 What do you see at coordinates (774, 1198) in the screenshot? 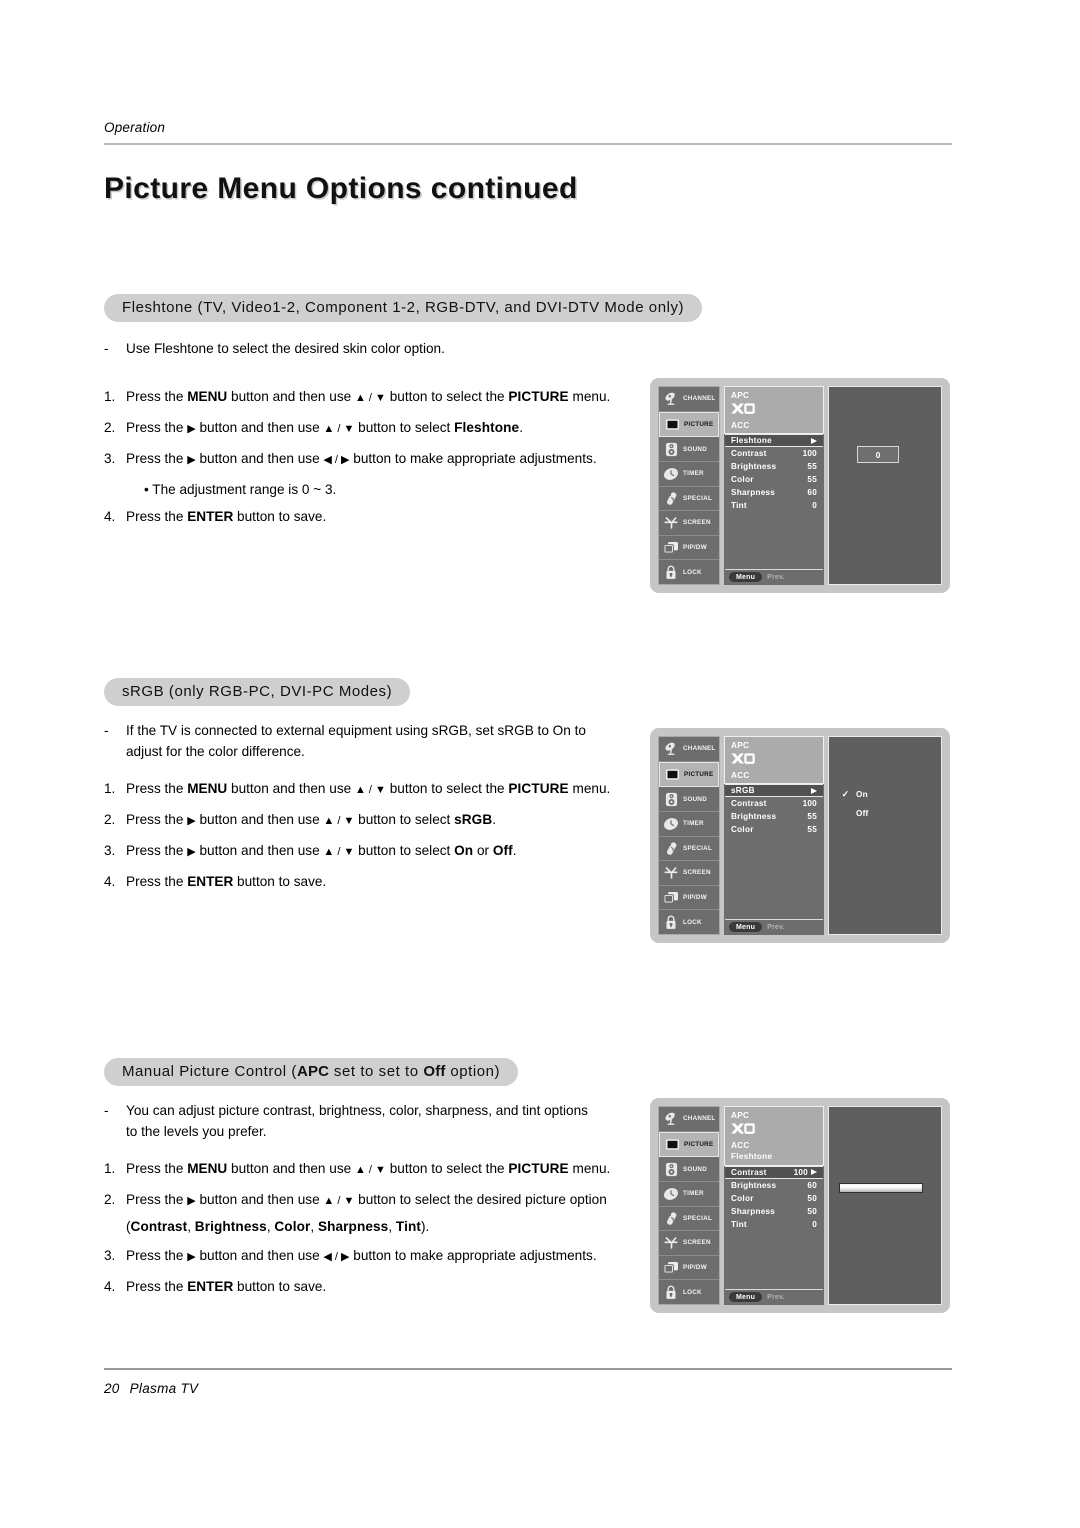
I see `osd-row-color: Color 50` at bounding box center [774, 1198].